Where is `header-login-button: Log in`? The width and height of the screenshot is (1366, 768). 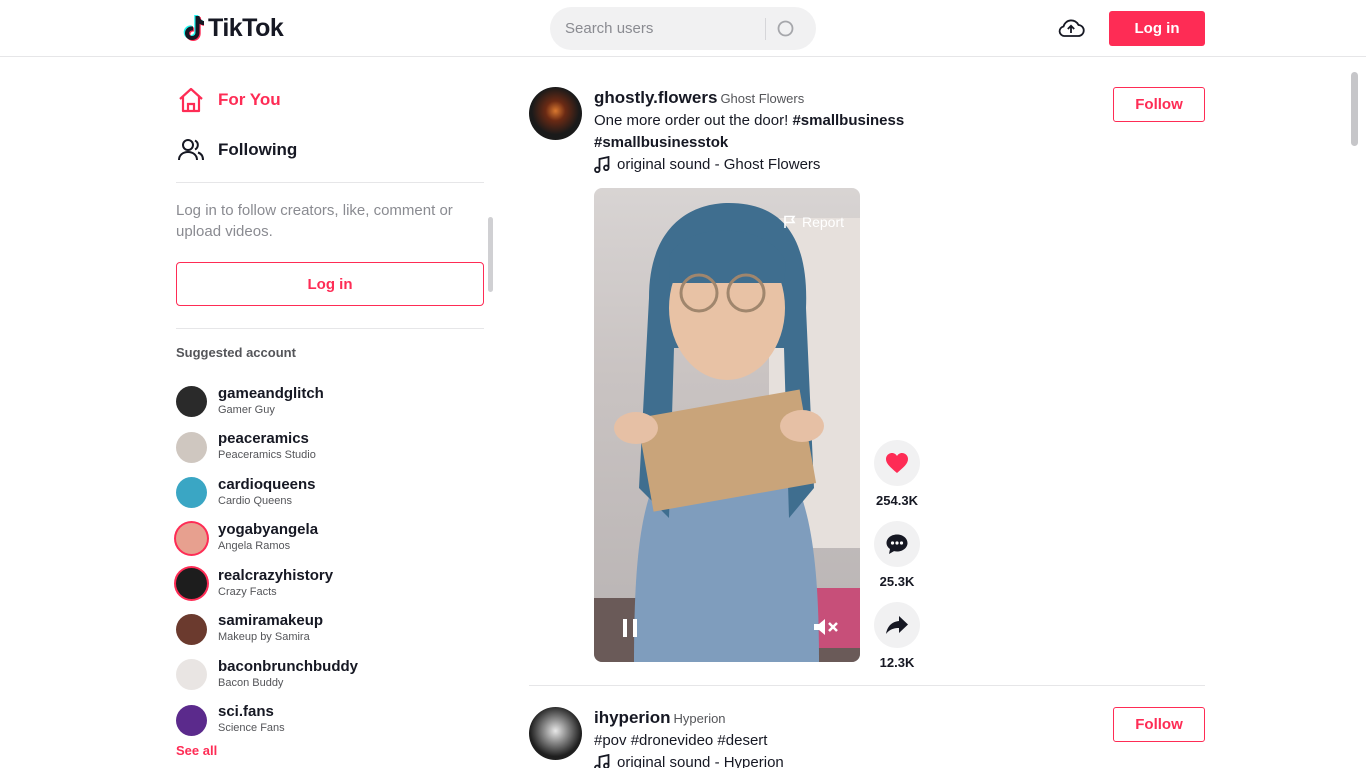
header-login-button: Log in is located at coordinates (1157, 28).